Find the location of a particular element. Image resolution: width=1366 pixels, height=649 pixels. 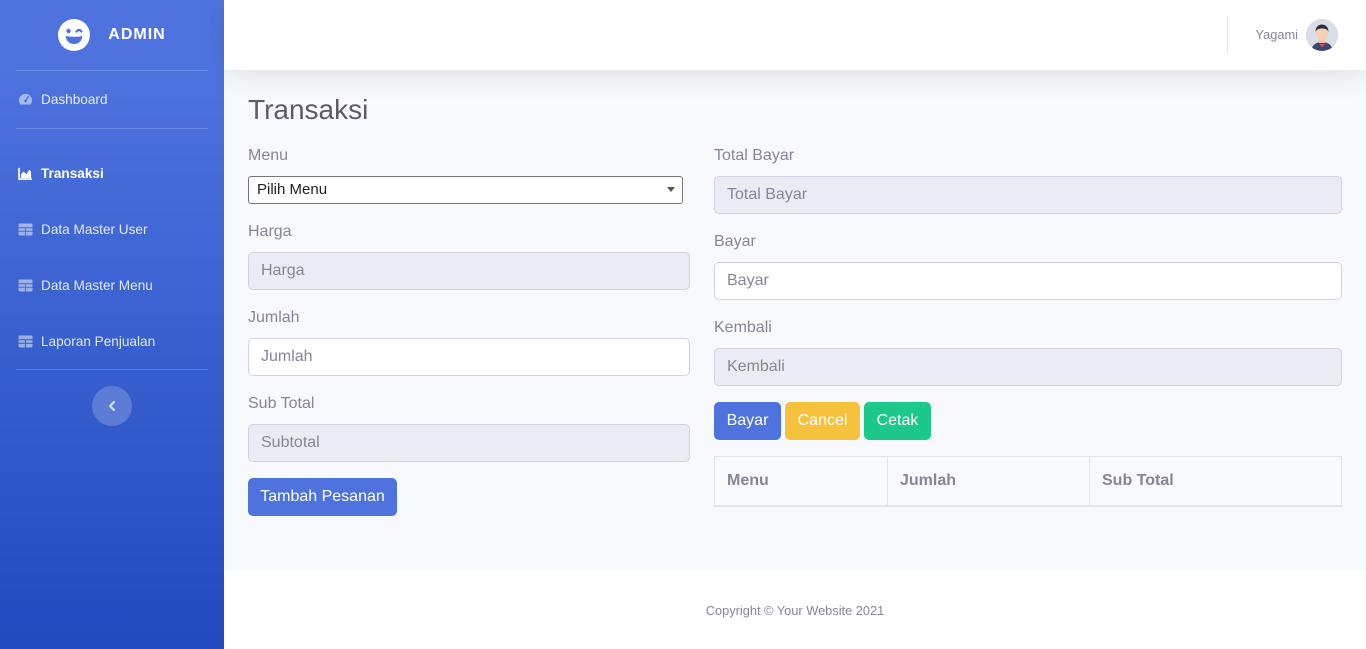

sidebar-item-label: Laporan Penjualan is located at coordinates (98, 341).